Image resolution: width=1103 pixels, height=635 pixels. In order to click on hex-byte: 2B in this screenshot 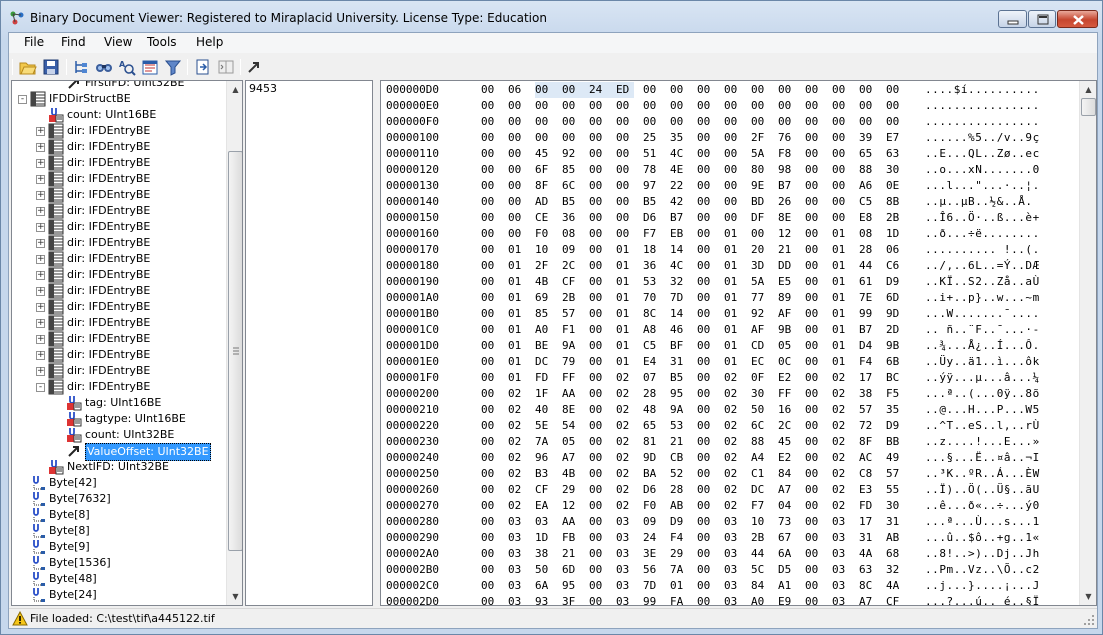, I will do `click(570, 298)`.